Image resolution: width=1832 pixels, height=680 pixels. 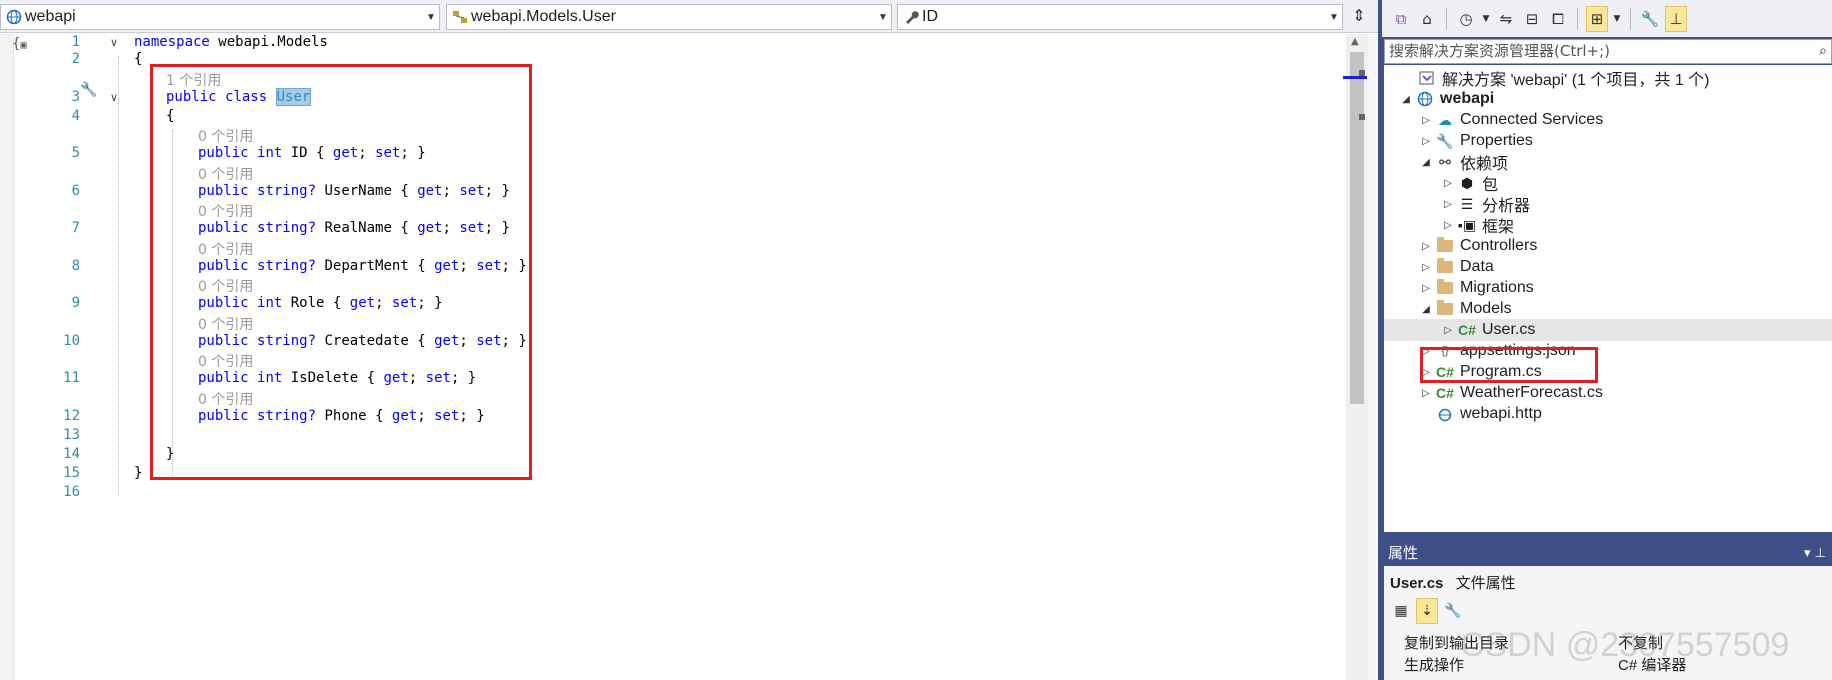 I want to click on tree-item-properties: ▷ 🔧 Properties, so click(x=1475, y=141).